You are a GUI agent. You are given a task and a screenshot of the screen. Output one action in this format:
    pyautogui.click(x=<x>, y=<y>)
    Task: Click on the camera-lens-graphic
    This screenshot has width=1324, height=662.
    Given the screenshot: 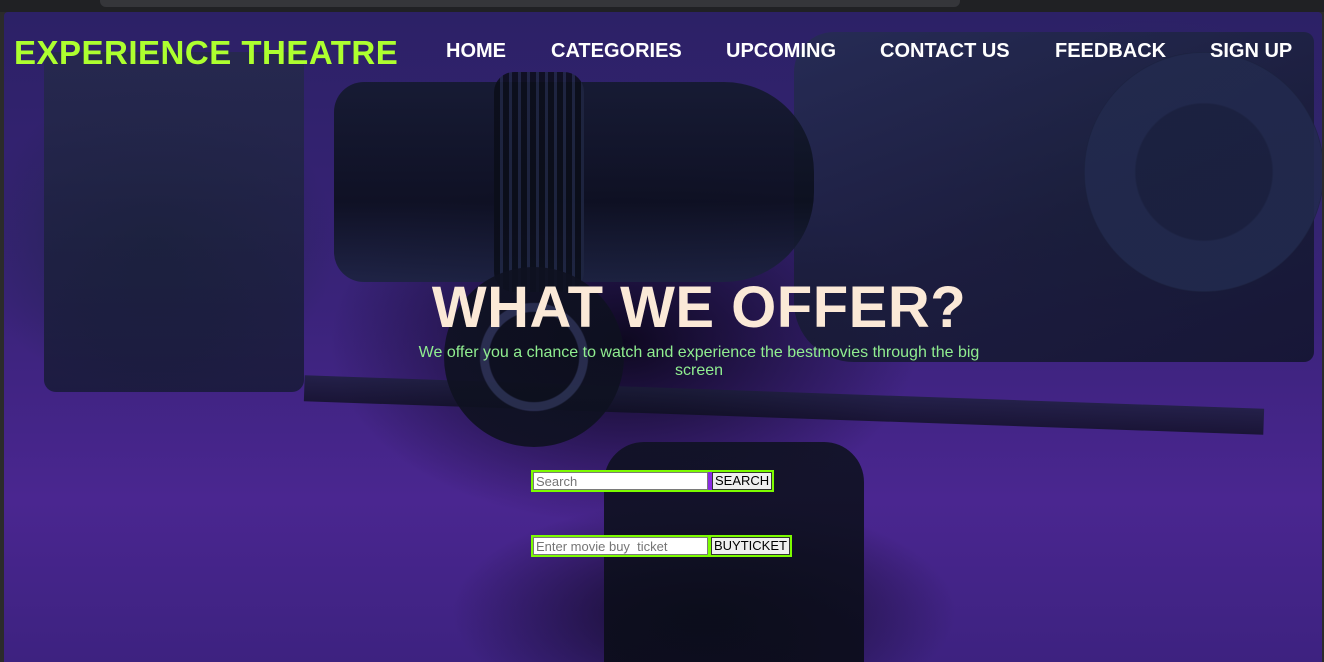 What is the action you would take?
    pyautogui.click(x=574, y=182)
    